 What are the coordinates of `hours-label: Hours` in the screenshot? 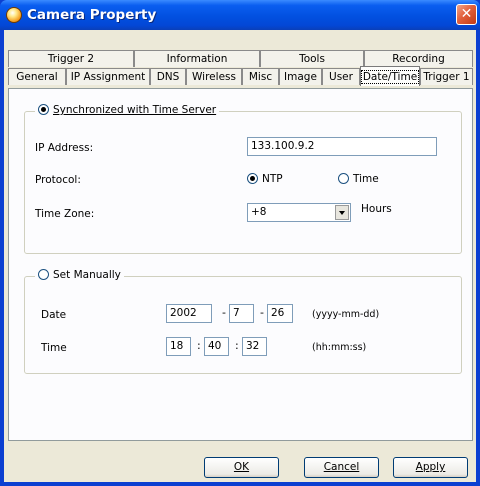 It's located at (376, 209).